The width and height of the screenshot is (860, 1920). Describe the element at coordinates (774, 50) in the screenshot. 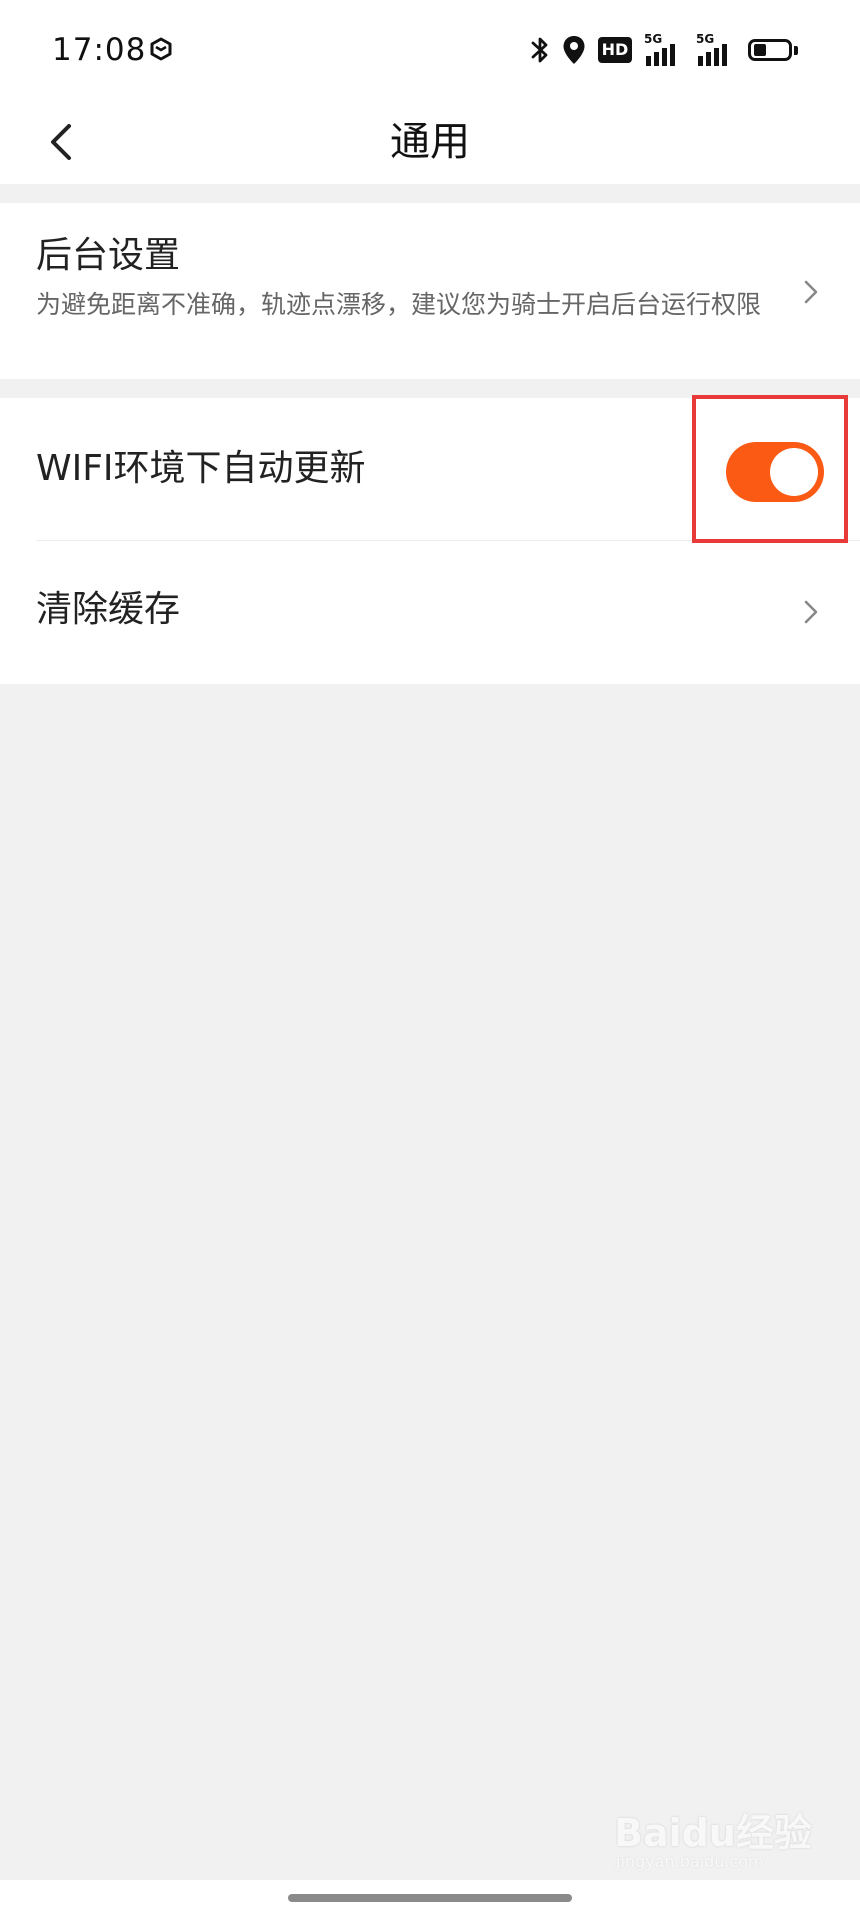

I see `battery-icon` at that location.